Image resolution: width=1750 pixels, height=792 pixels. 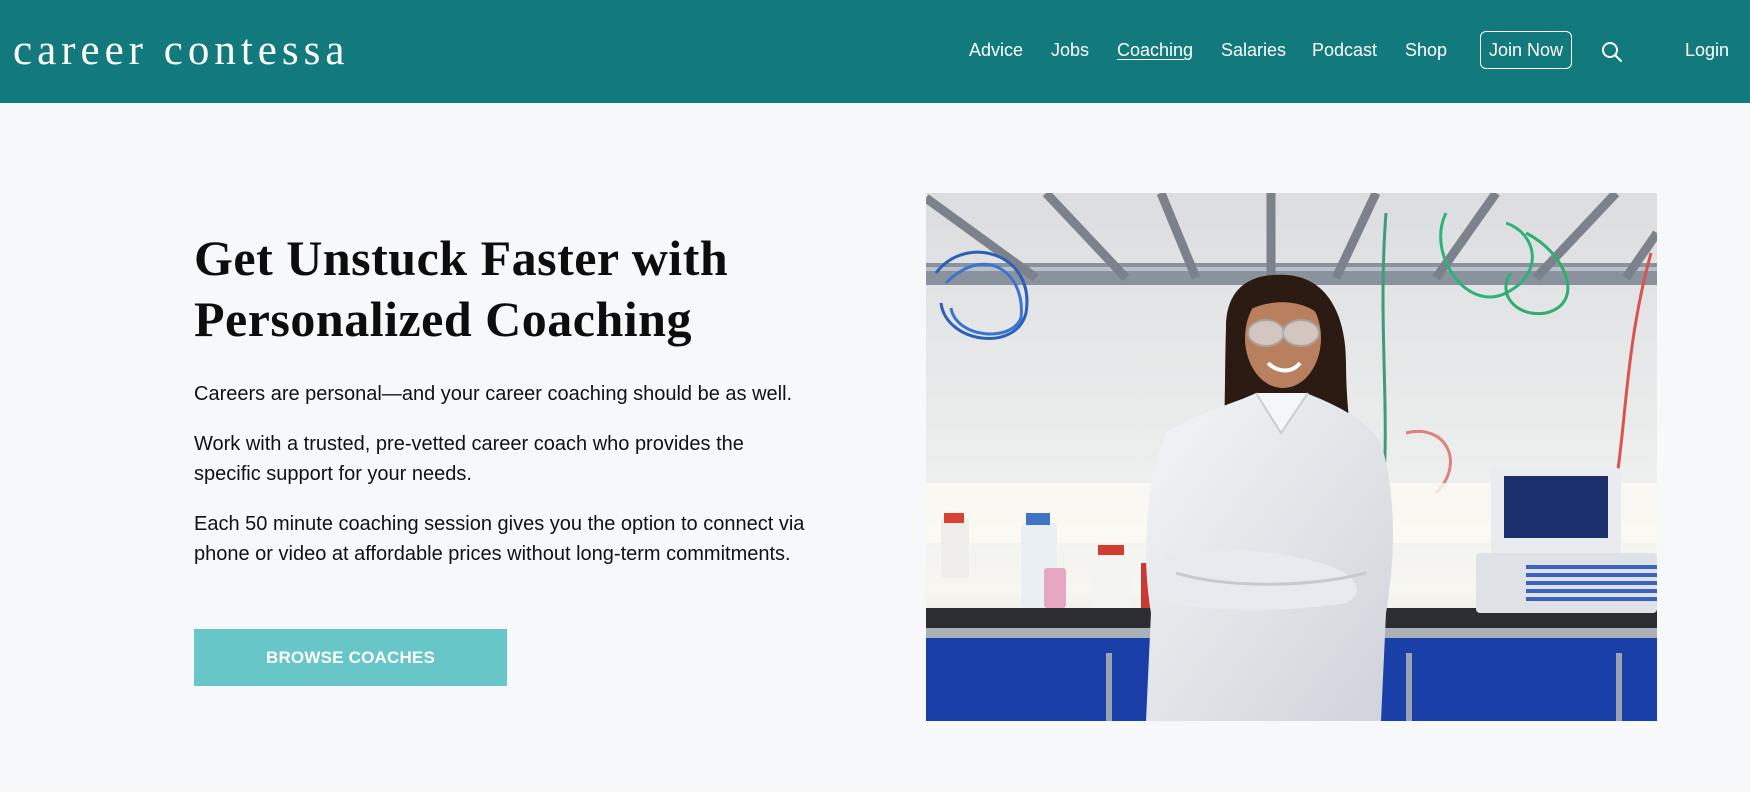 What do you see at coordinates (1707, 50) in the screenshot?
I see `login-link: Login` at bounding box center [1707, 50].